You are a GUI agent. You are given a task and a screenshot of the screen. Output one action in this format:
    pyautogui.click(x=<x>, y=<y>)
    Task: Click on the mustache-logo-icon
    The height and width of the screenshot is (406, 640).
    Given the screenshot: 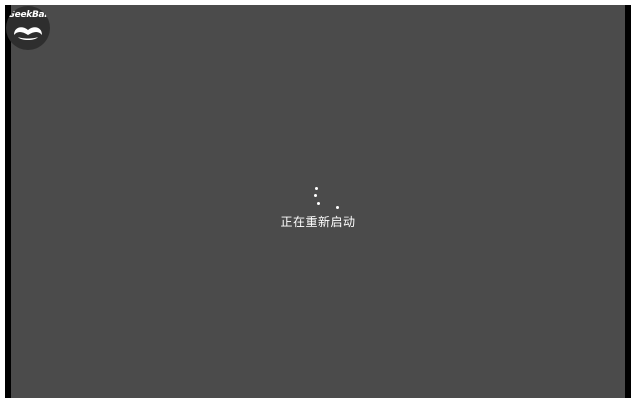 What is the action you would take?
    pyautogui.click(x=28, y=33)
    